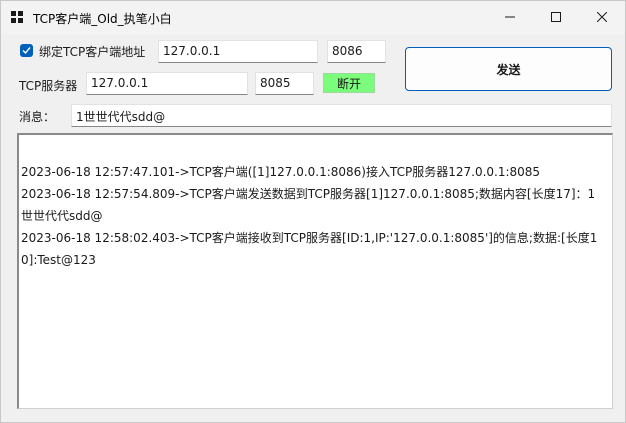 This screenshot has height=423, width=626. What do you see at coordinates (349, 83) in the screenshot?
I see `disconnect-button: 断开` at bounding box center [349, 83].